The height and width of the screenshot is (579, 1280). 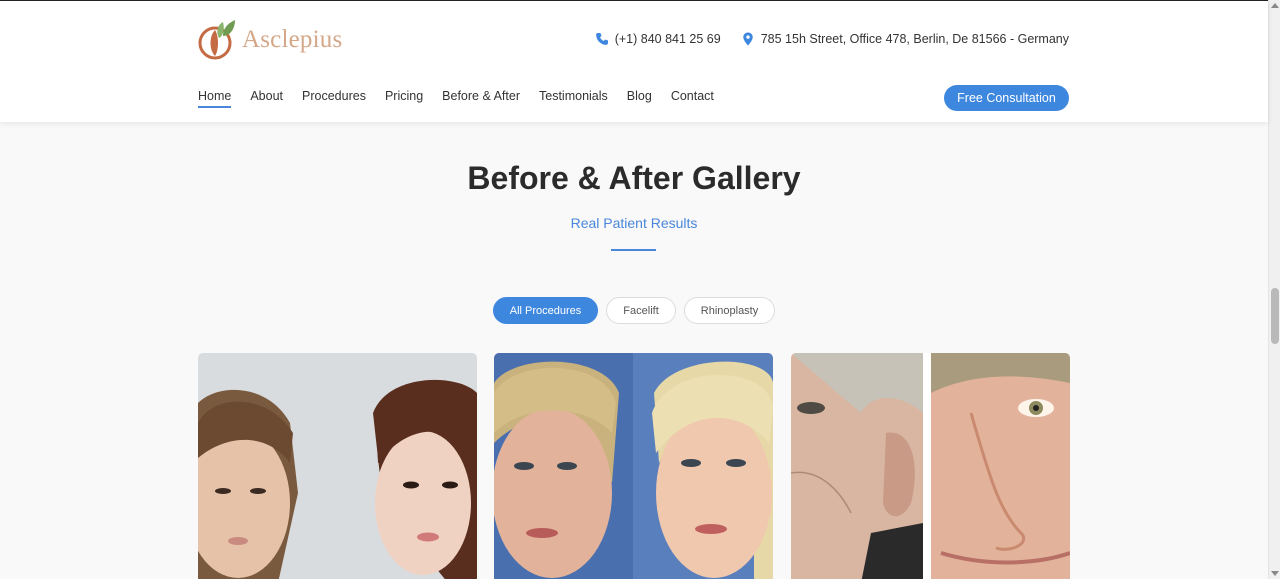 I want to click on phone-number: (+1) 840 841 25 69, so click(x=667, y=39).